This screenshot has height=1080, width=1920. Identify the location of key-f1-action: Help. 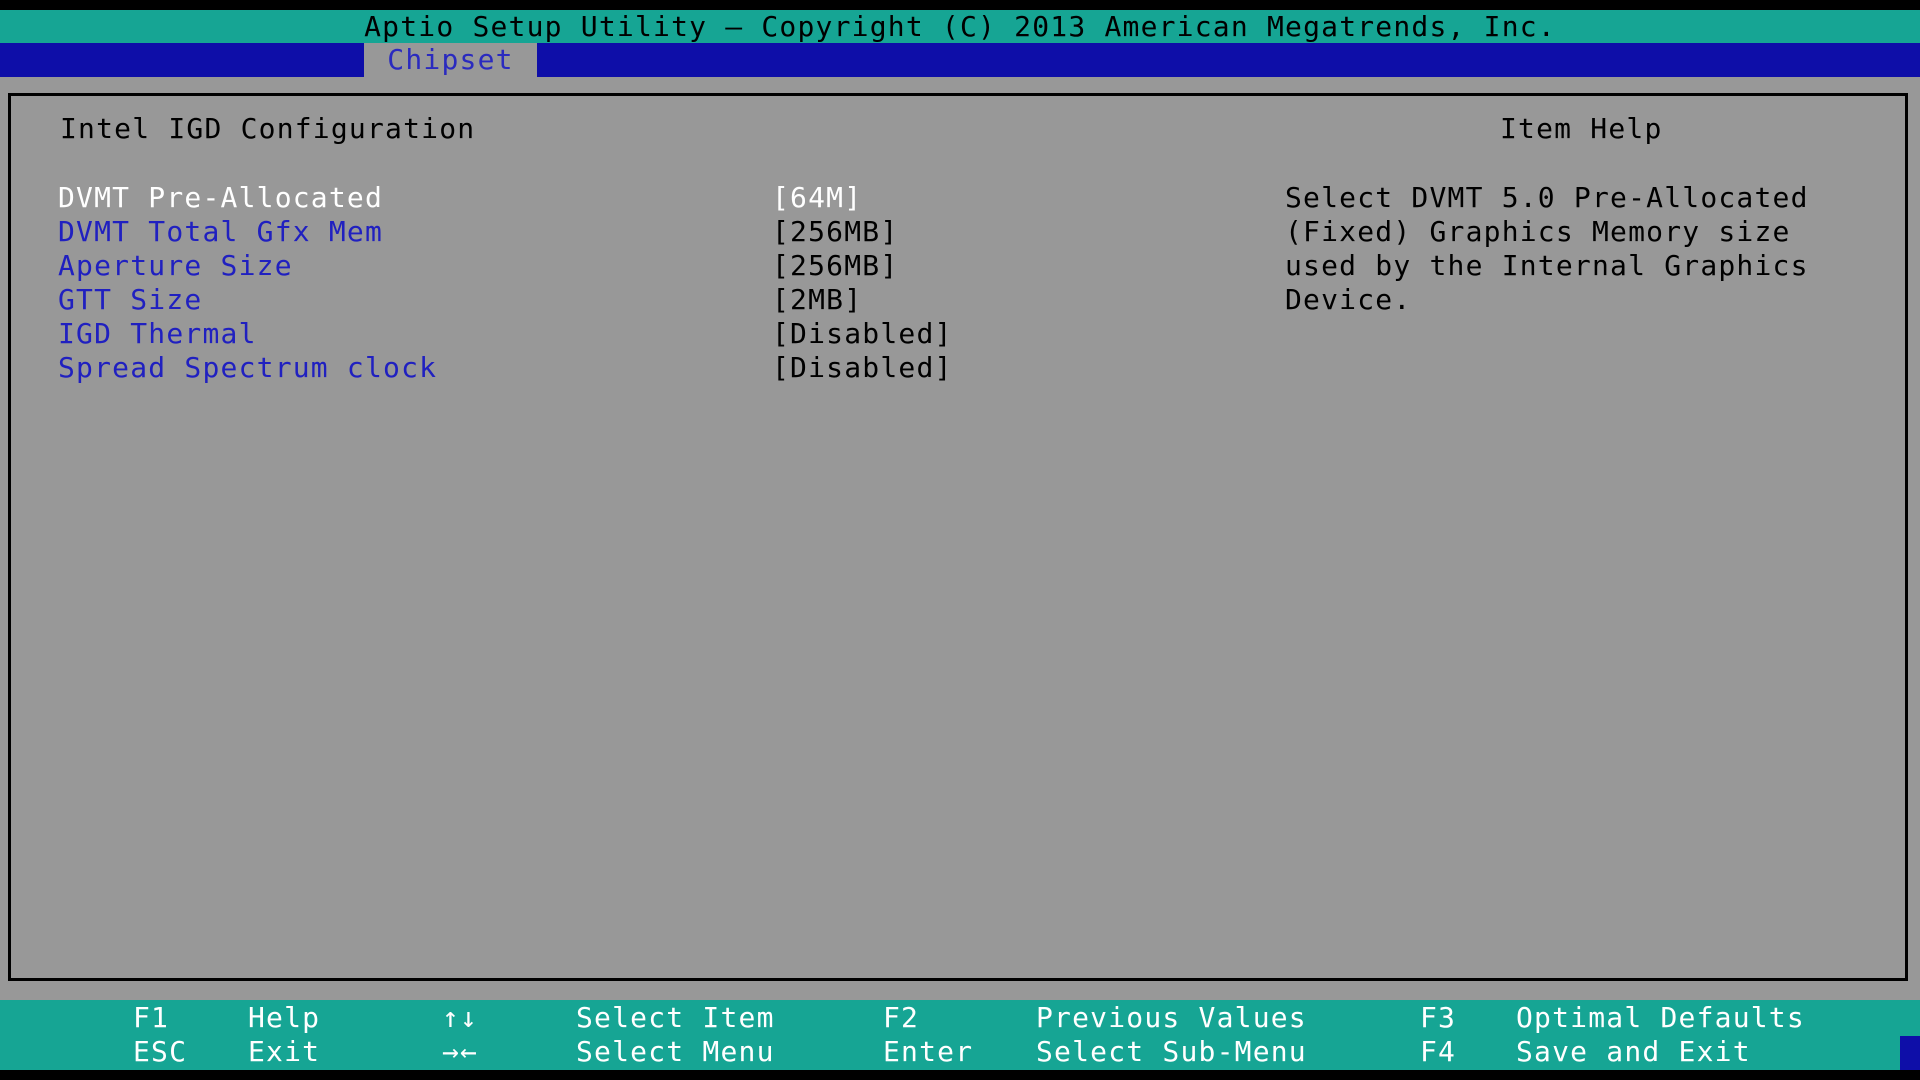
(284, 1017).